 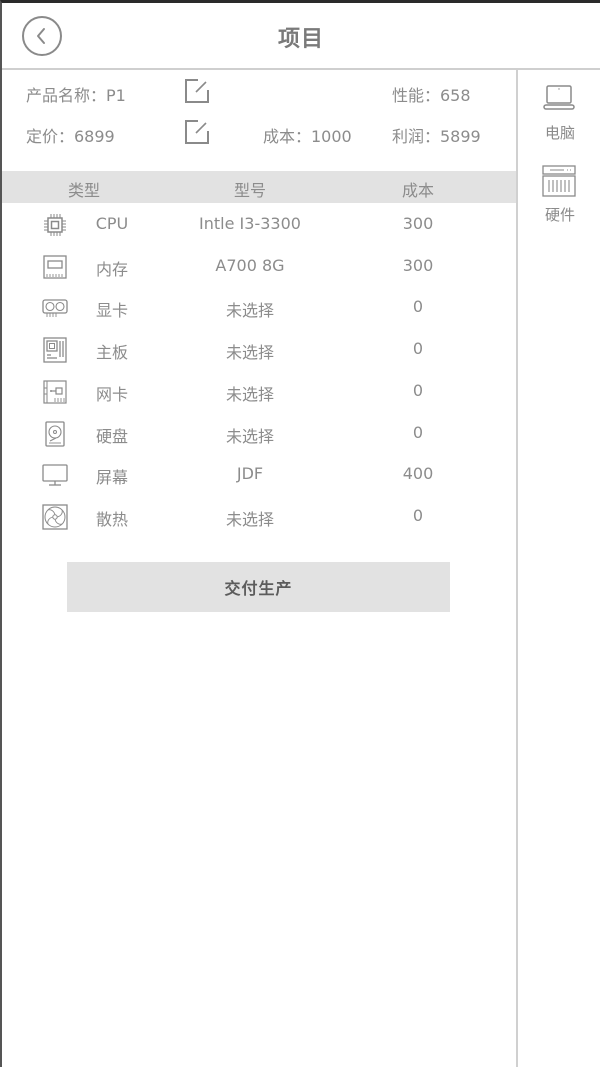 I want to click on page-title: 项目, so click(x=300, y=39).